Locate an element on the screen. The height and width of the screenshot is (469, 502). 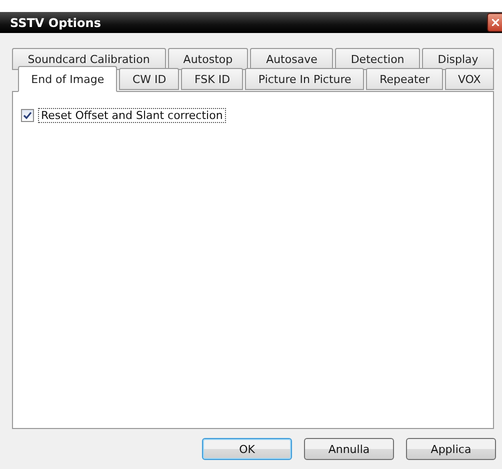
tab: Autostop is located at coordinates (208, 59).